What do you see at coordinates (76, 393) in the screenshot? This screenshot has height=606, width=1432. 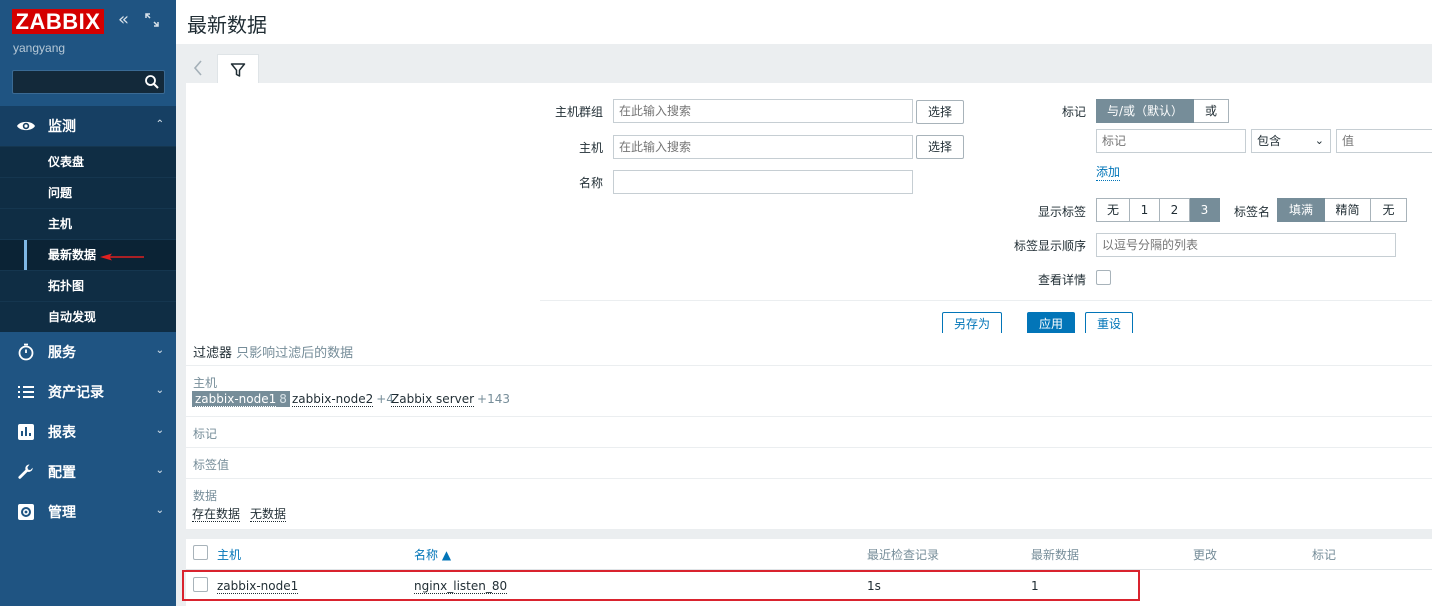 I see `nav-inventory-label: 资产记录` at bounding box center [76, 393].